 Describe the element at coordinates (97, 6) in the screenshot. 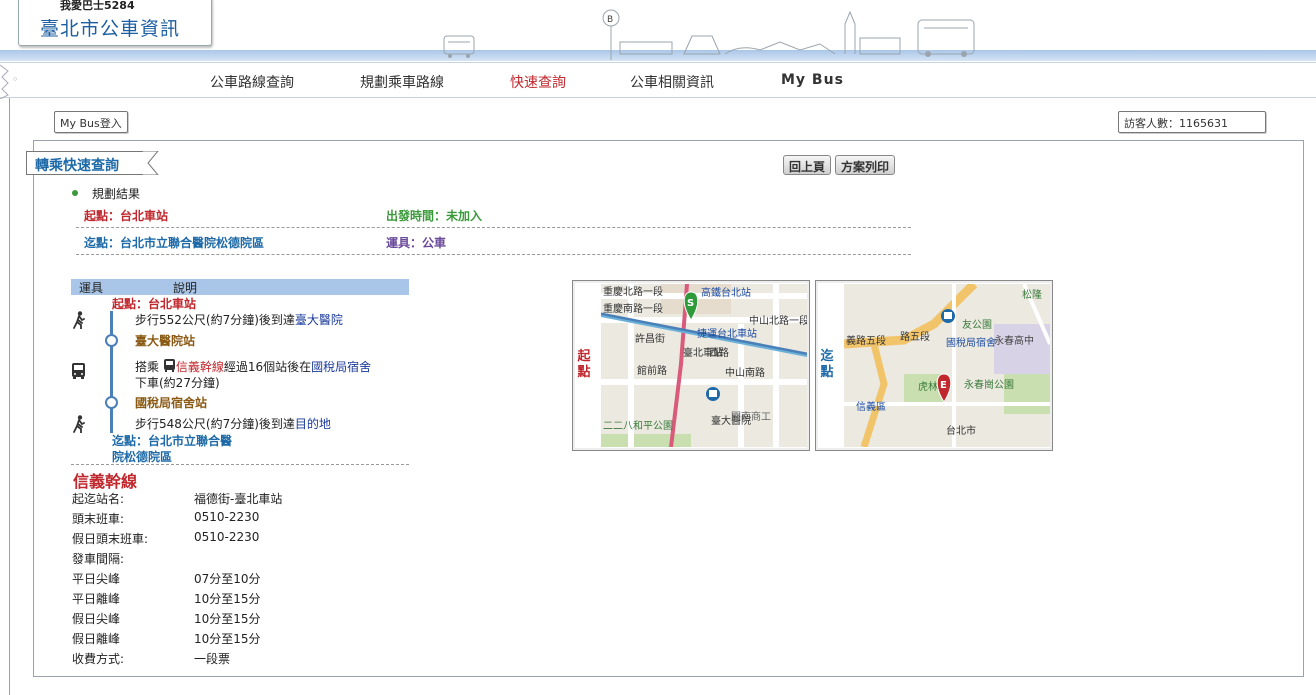

I see `logo-subtitle: 我愛巴士5284` at that location.